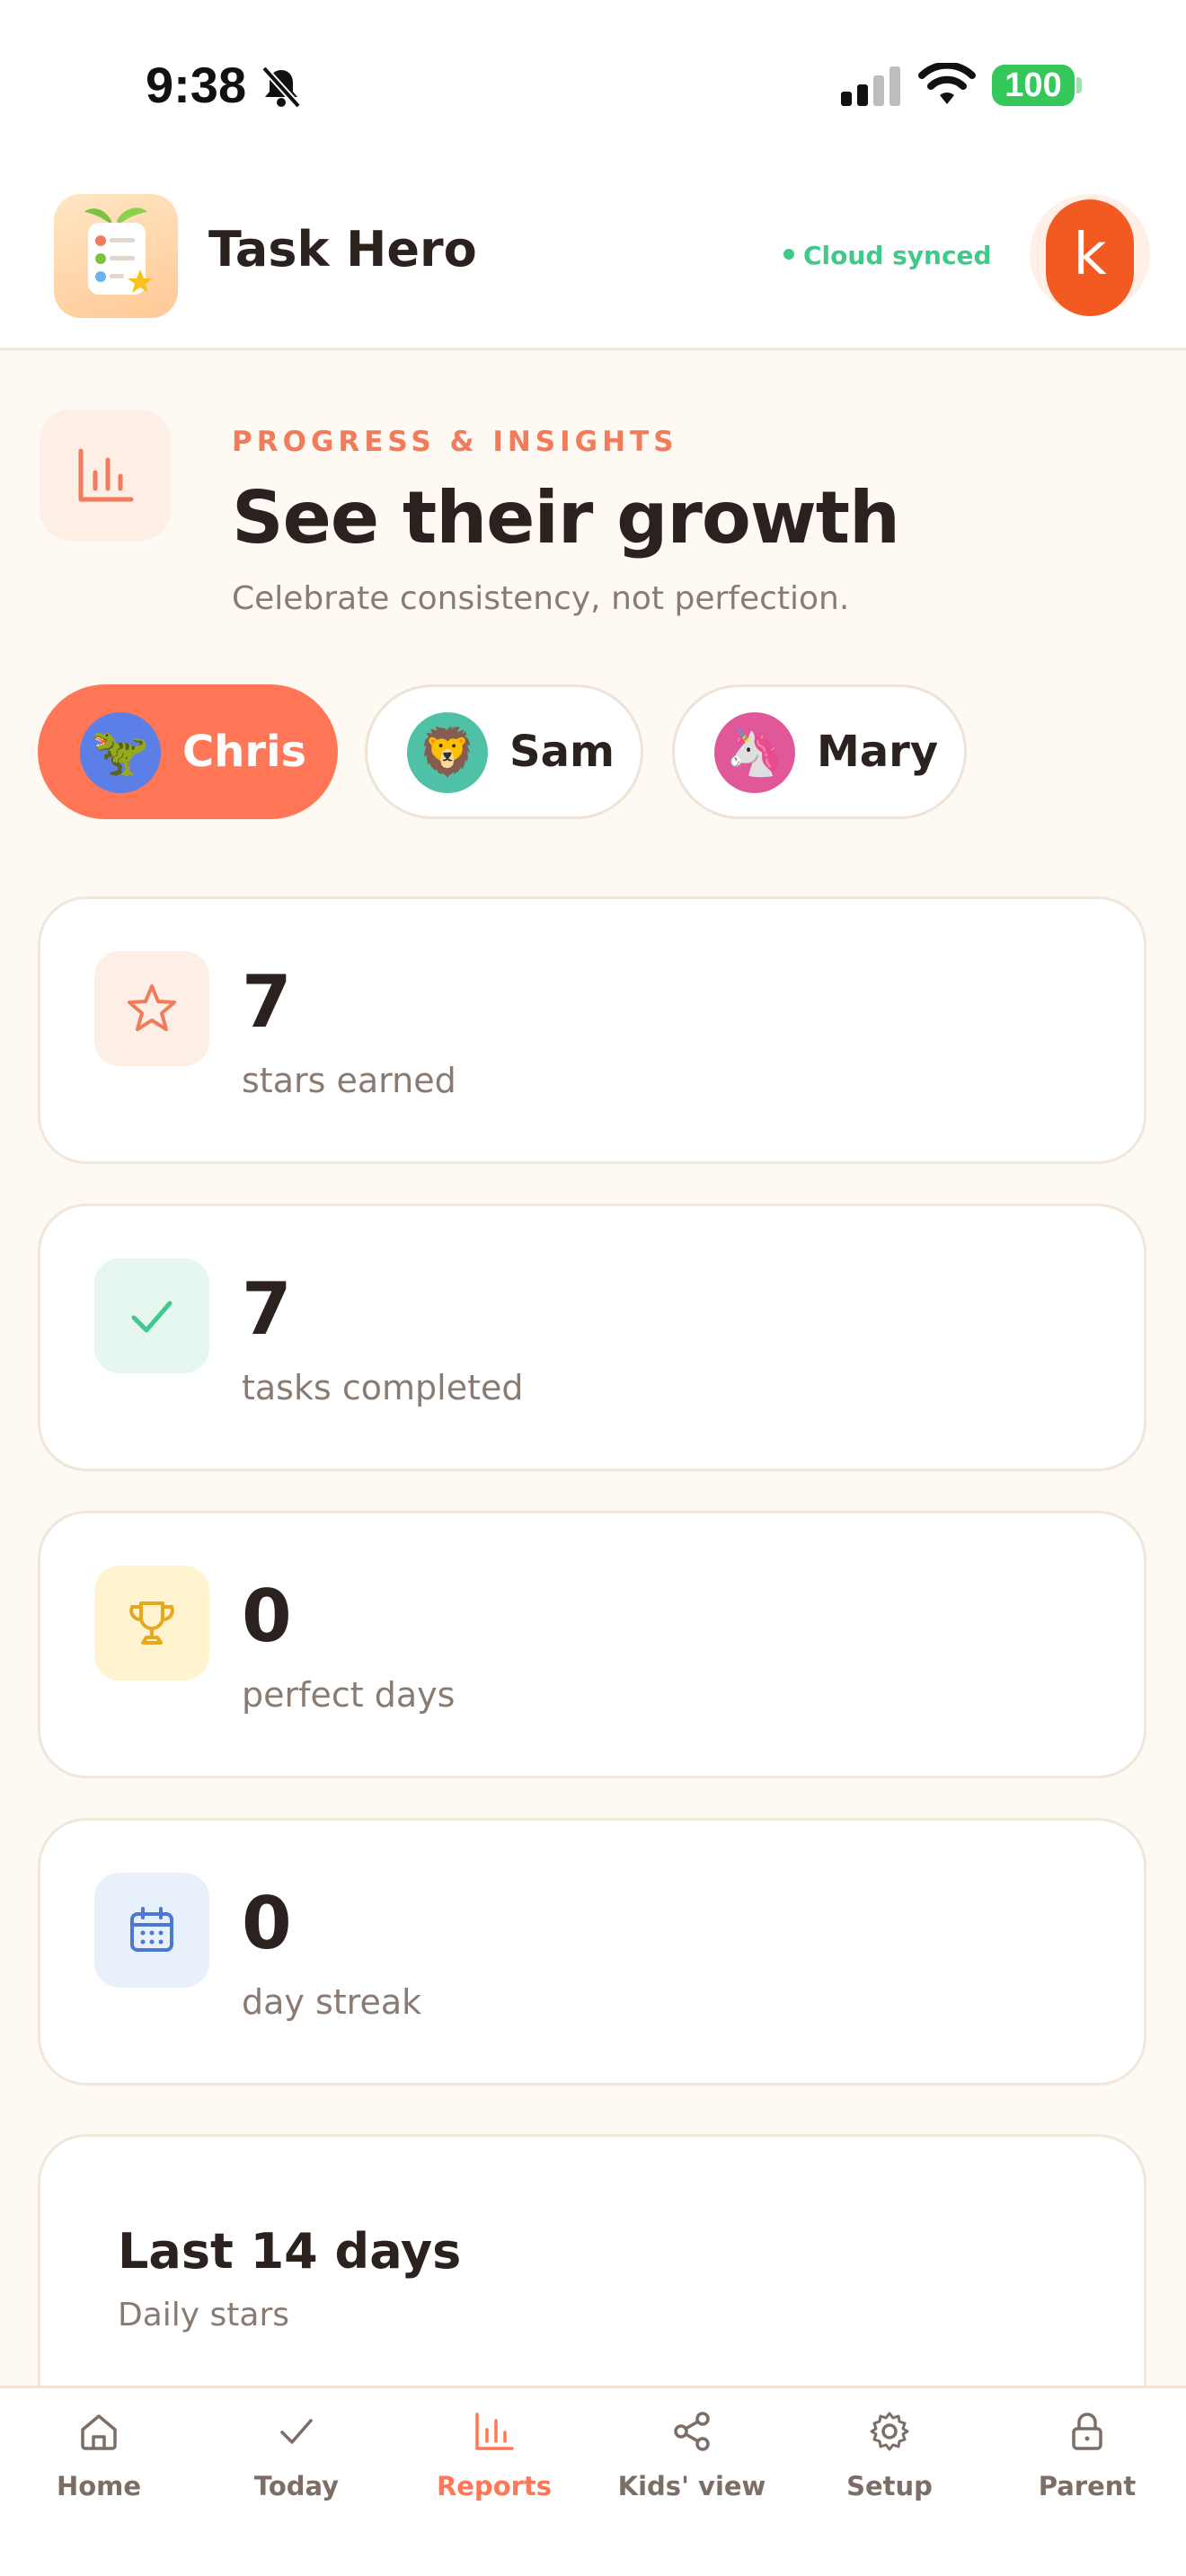  I want to click on child-chip-chris: 🦖 Chris, so click(188, 751).